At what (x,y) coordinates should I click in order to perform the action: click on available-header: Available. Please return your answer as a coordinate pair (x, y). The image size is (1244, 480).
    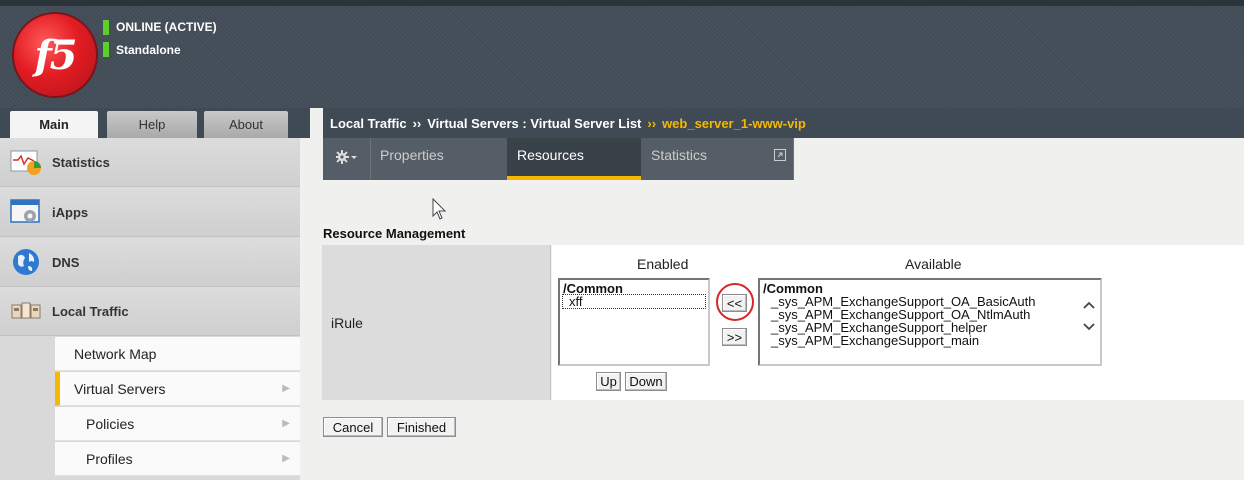
    Looking at the image, I should click on (933, 264).